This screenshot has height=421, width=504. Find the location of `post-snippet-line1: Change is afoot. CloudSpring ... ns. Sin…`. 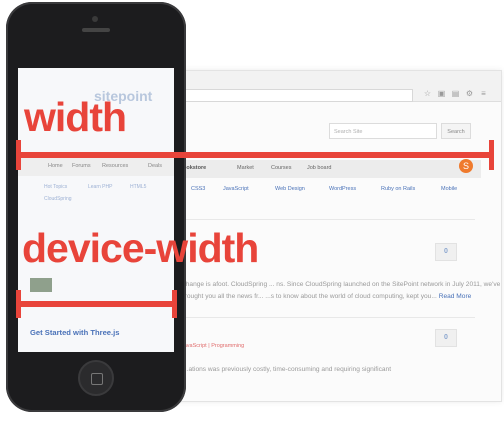

post-snippet-line1: Change is afoot. CloudSpring ... ns. Sin… is located at coordinates (340, 284).